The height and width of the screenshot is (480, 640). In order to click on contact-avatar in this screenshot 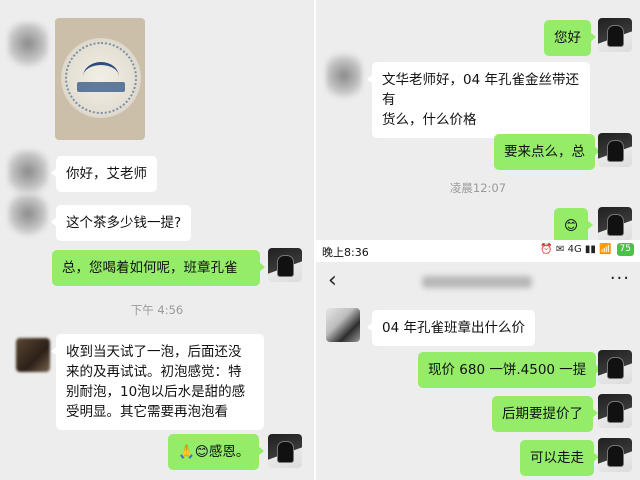, I will do `click(343, 325)`.